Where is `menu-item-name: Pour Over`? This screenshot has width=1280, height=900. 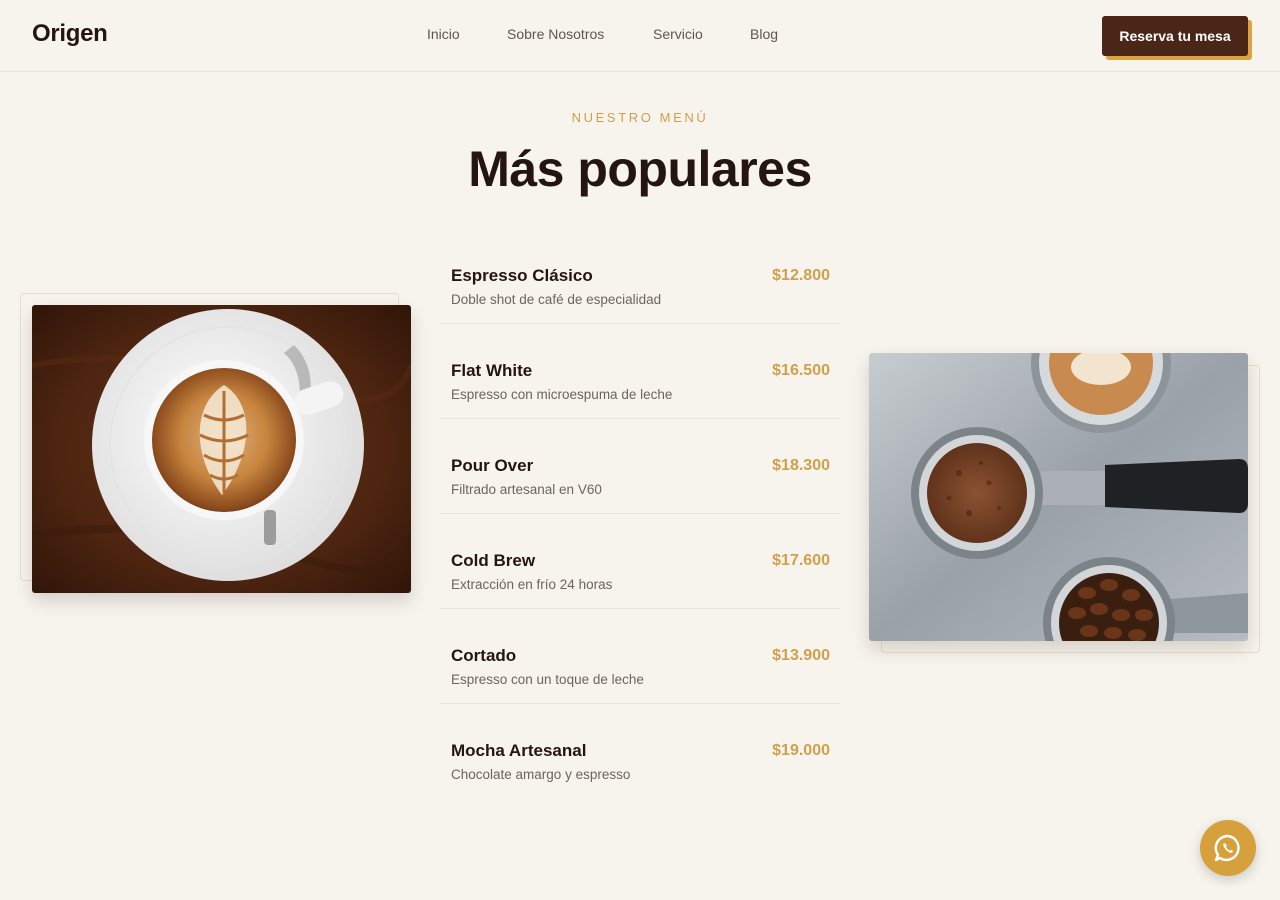 menu-item-name: Pour Over is located at coordinates (492, 465).